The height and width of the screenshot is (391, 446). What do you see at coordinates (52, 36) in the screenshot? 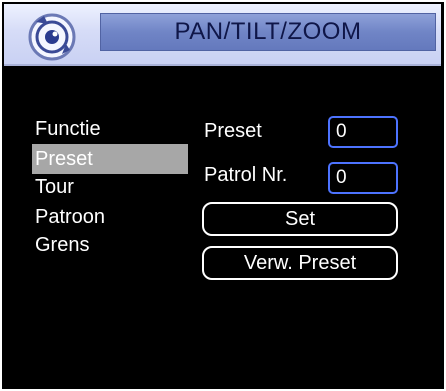
I see `camera-ptz-icon` at bounding box center [52, 36].